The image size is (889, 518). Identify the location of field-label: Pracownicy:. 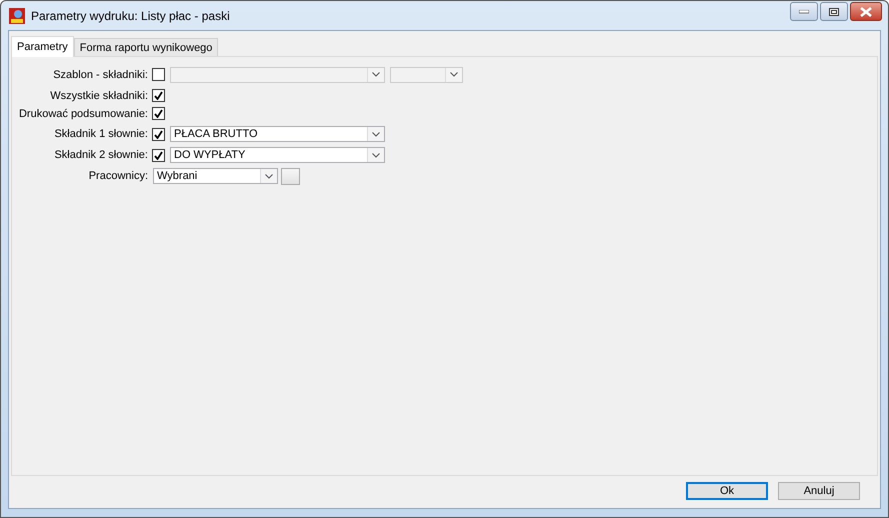
(118, 176).